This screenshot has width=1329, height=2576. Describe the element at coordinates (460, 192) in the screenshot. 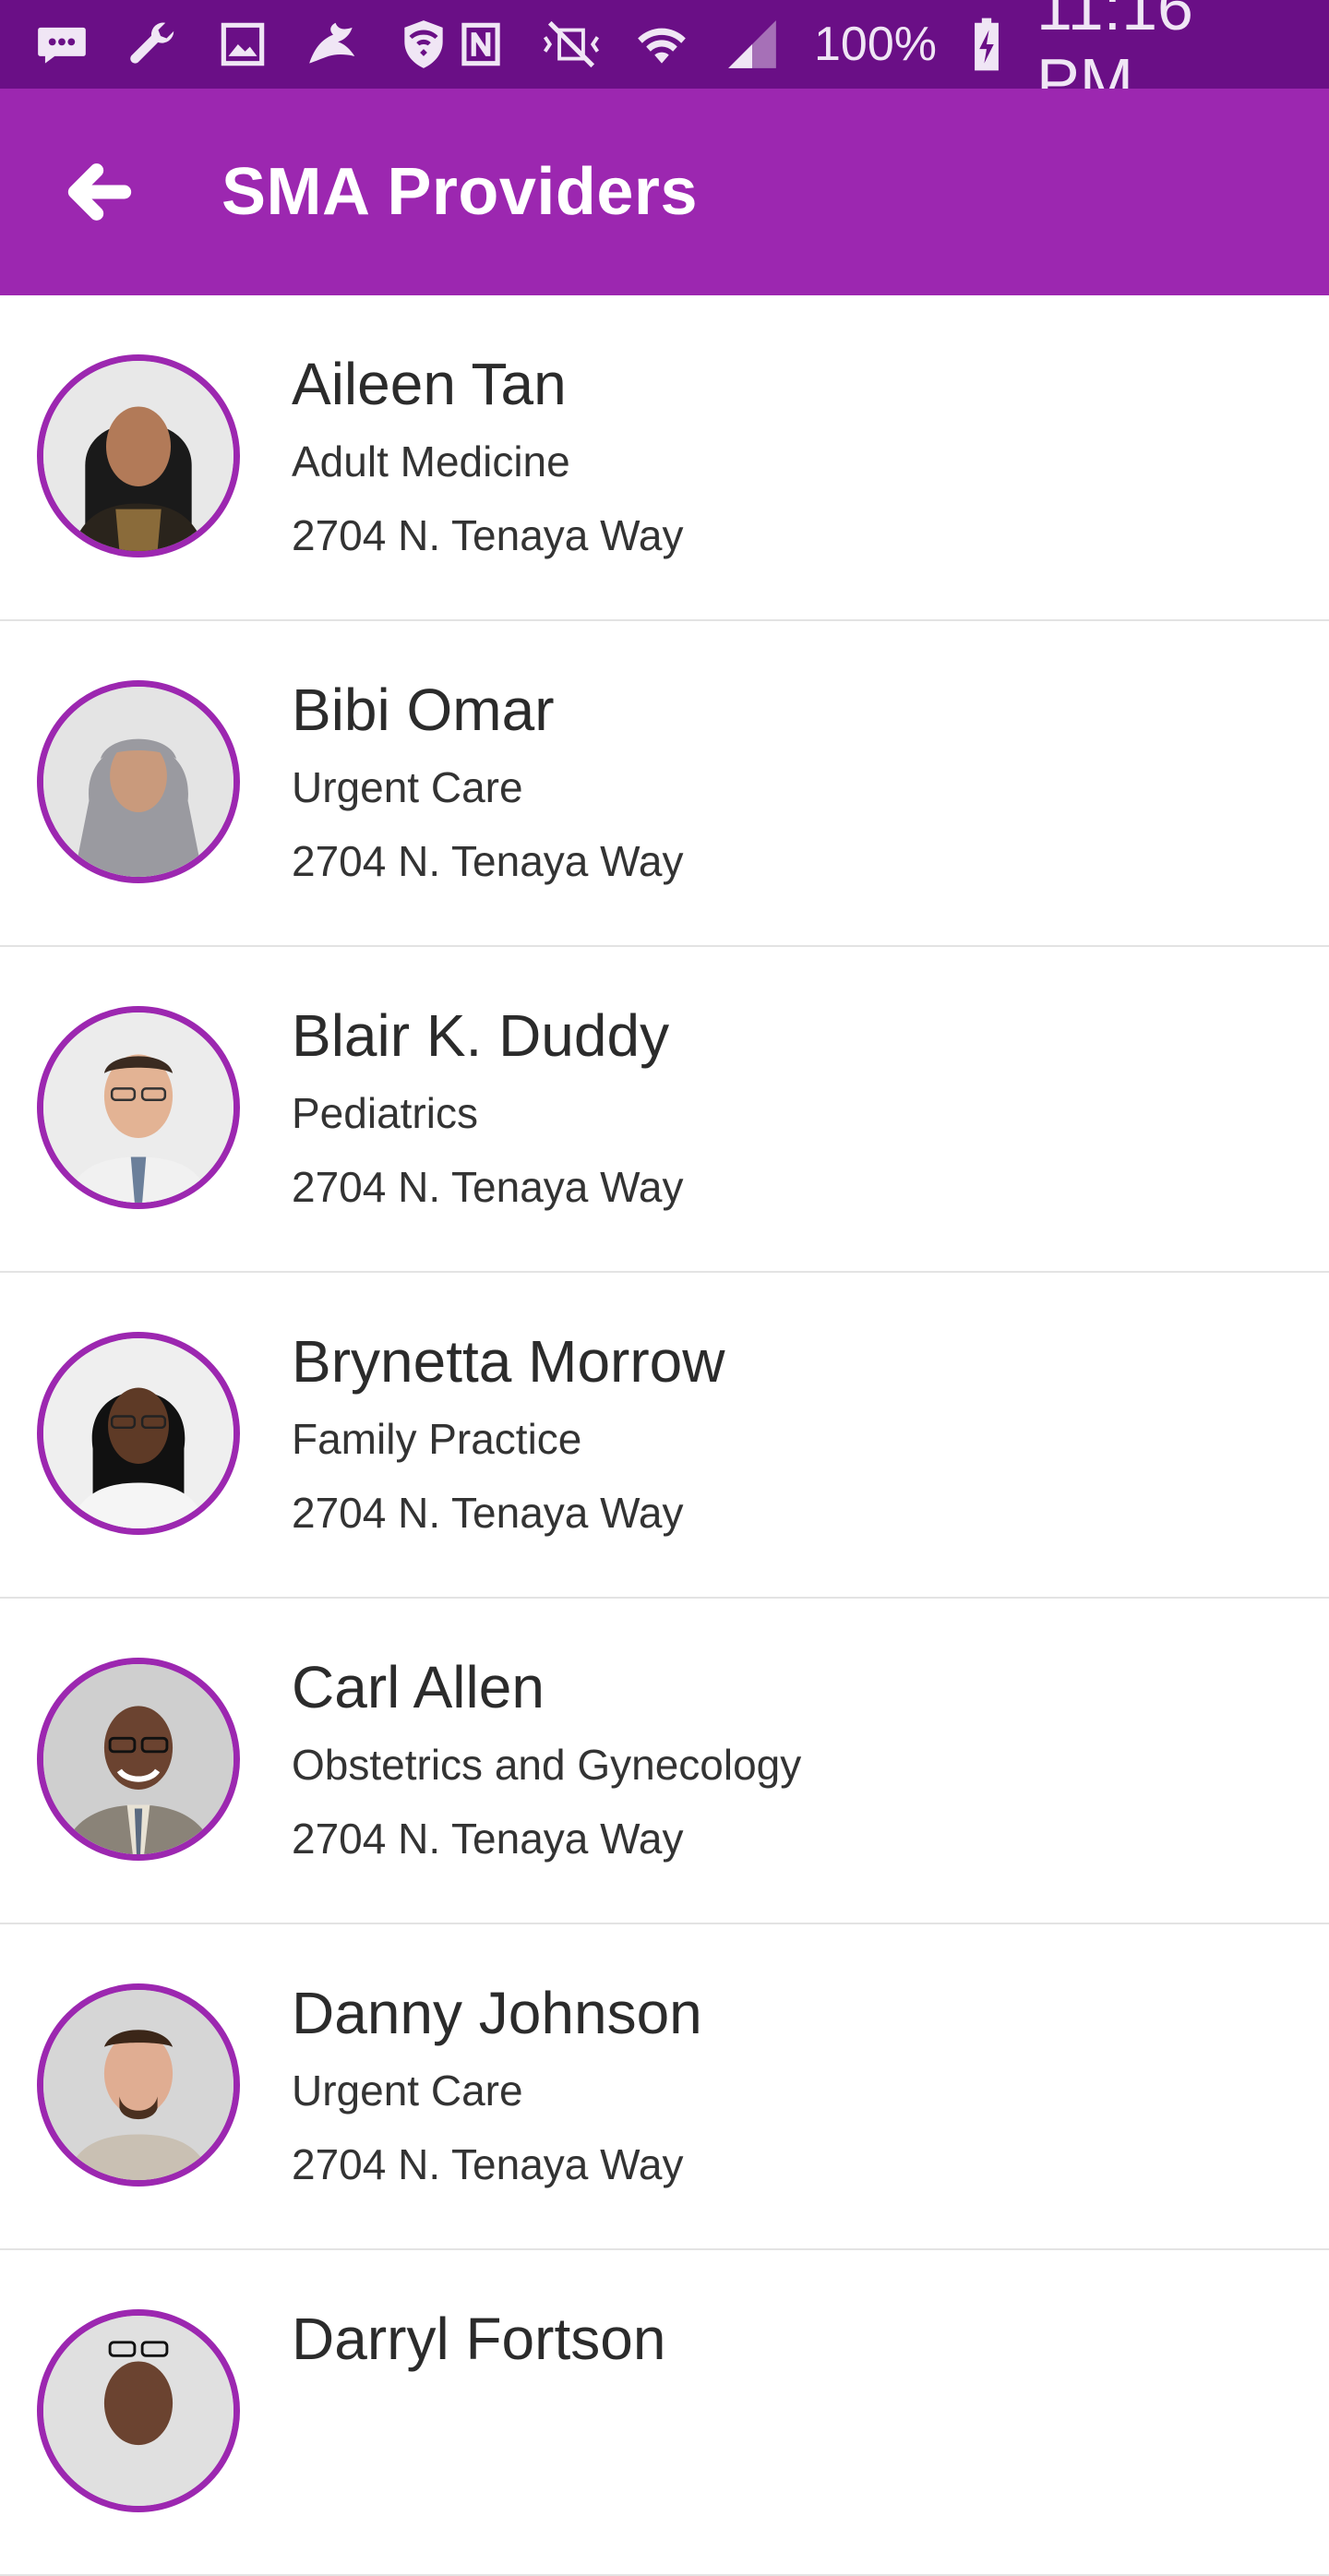

I see `page-title: SMA Providers` at that location.